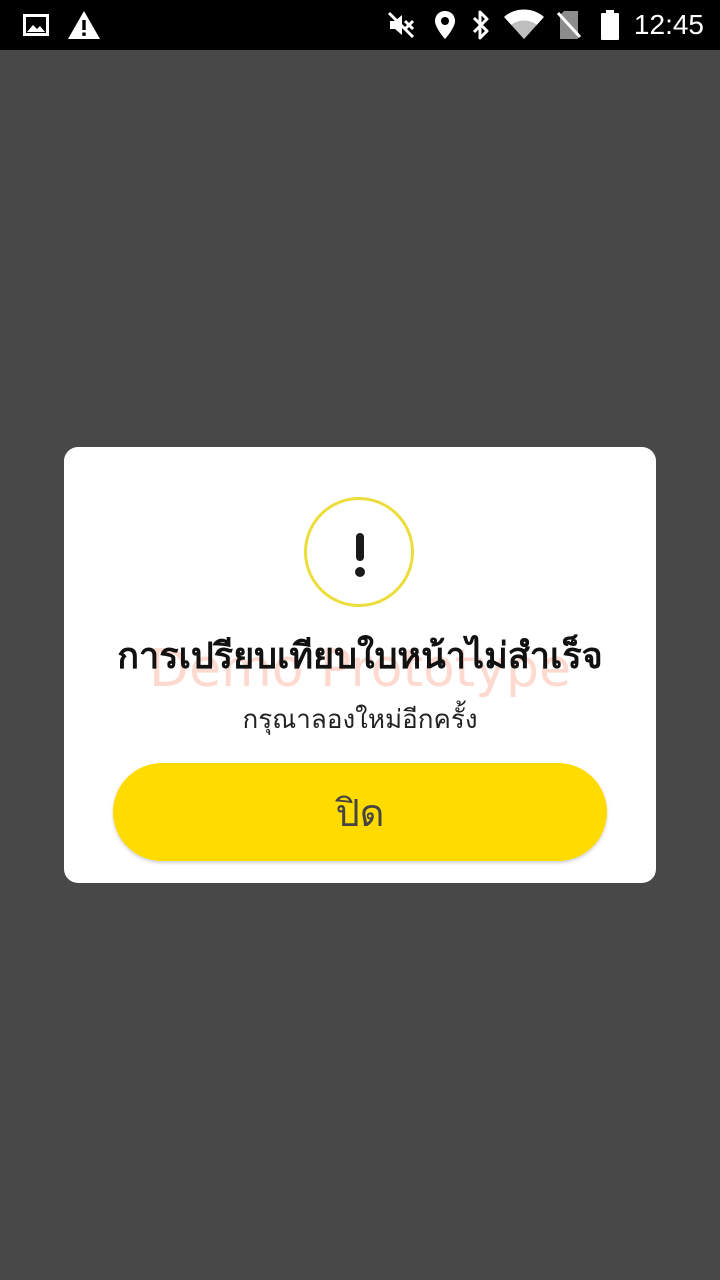 The width and height of the screenshot is (720, 1280). I want to click on bluetooth-icon, so click(481, 25).